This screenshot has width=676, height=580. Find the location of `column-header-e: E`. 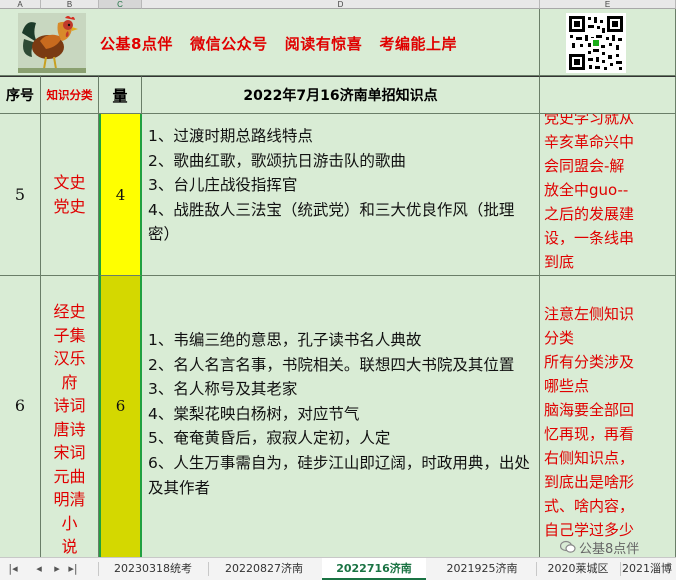

column-header-e: E is located at coordinates (608, 4).